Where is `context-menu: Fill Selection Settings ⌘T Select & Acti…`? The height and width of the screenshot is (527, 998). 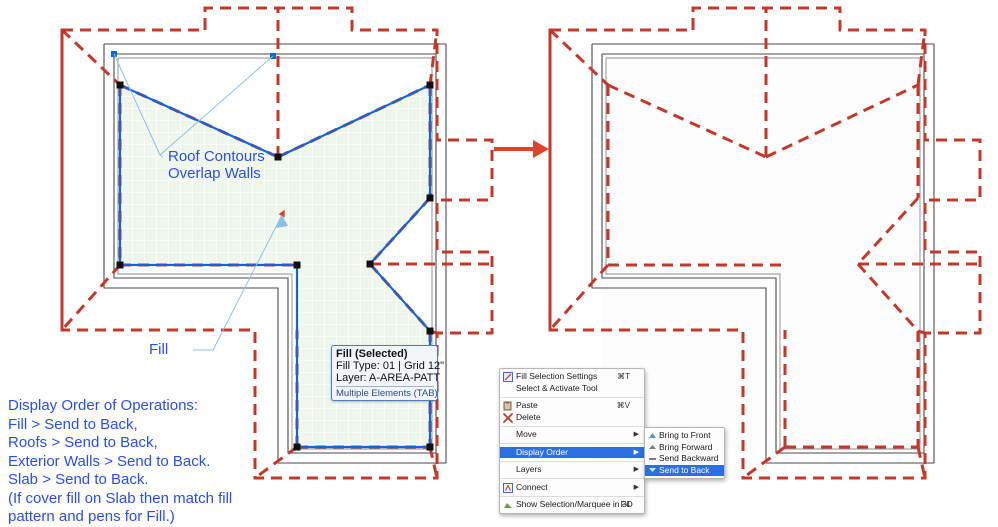
context-menu: Fill Selection Settings ⌘T Select & Acti… is located at coordinates (572, 441).